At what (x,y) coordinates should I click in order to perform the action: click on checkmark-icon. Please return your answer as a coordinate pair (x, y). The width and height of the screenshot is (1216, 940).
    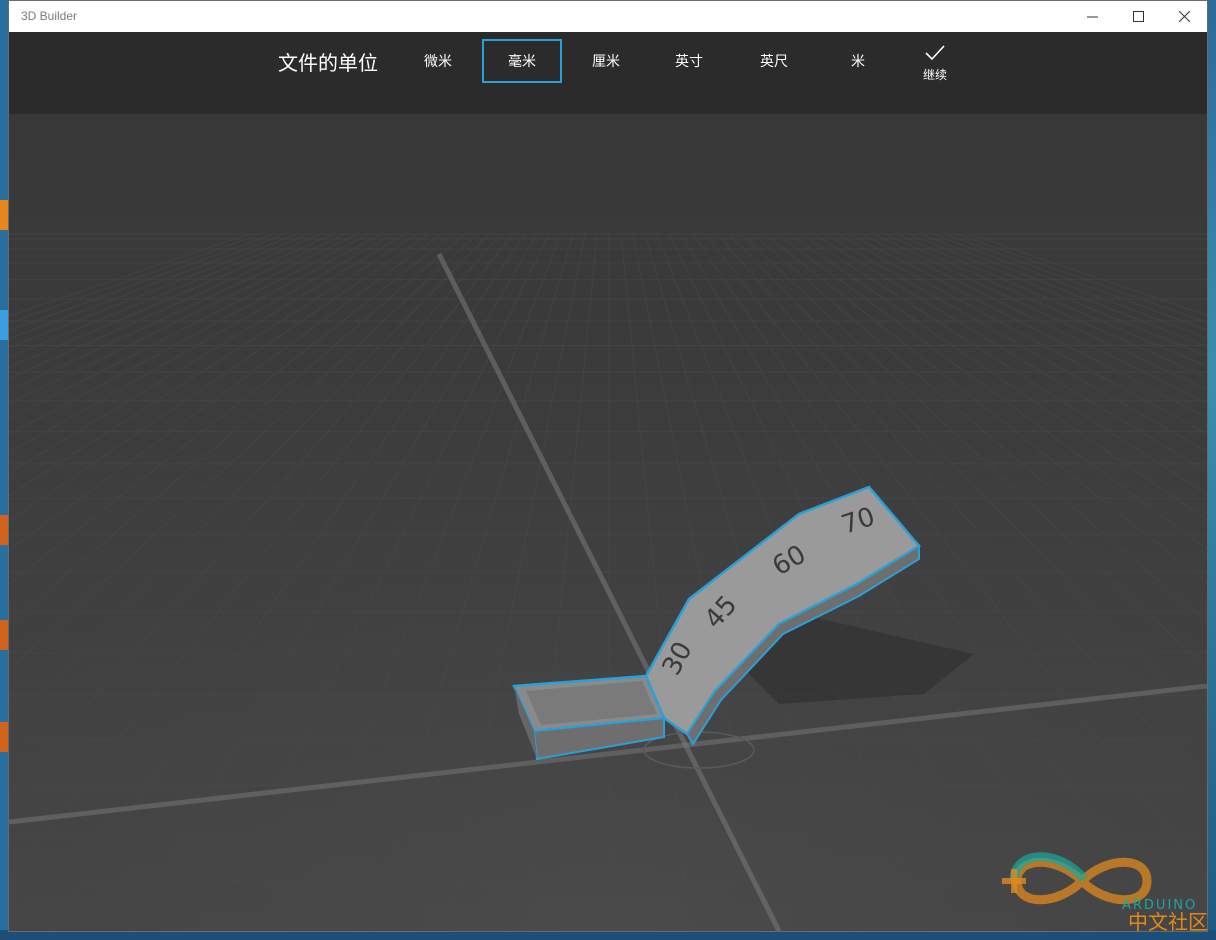
    Looking at the image, I should click on (935, 53).